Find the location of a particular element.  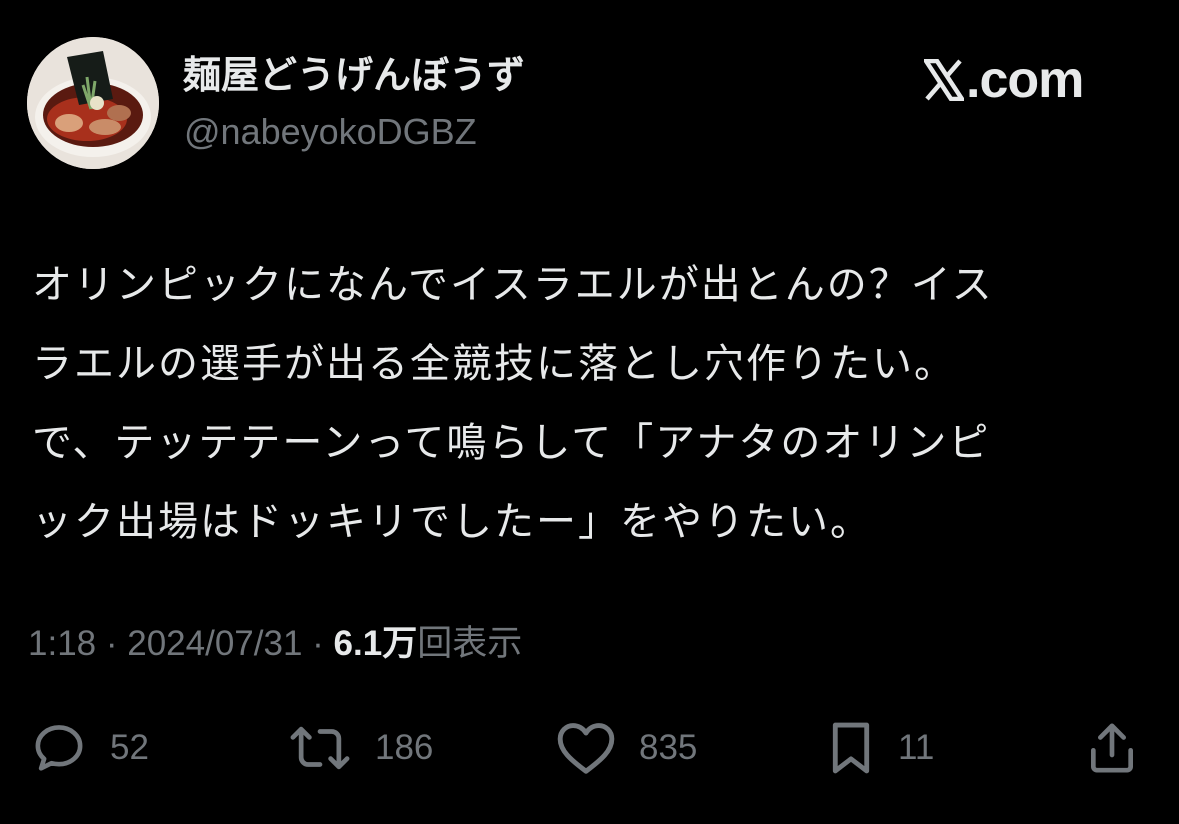

tweet-text-line: オリンピックになんでイスラエルが出とんの？イス is located at coordinates (513, 285).